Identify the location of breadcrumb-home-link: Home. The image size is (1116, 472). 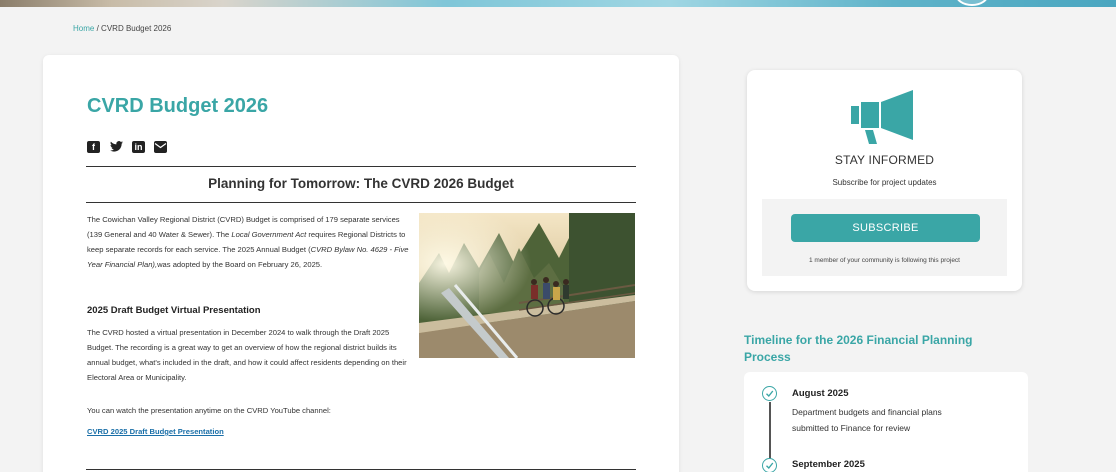
(83, 28).